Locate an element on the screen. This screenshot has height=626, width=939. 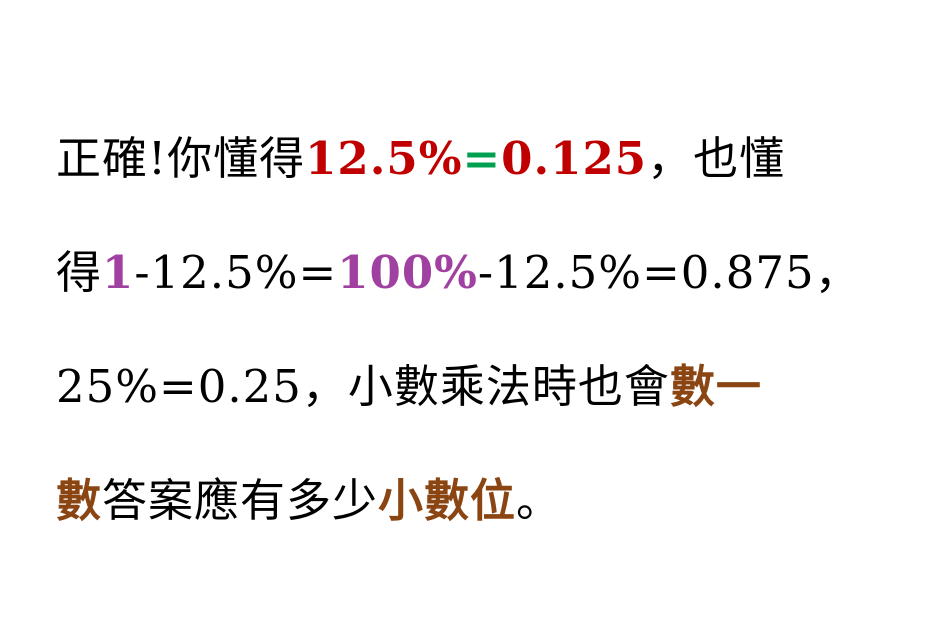
line3-text: 25%=0.25，小數乘法時也會 is located at coordinates (363, 386).